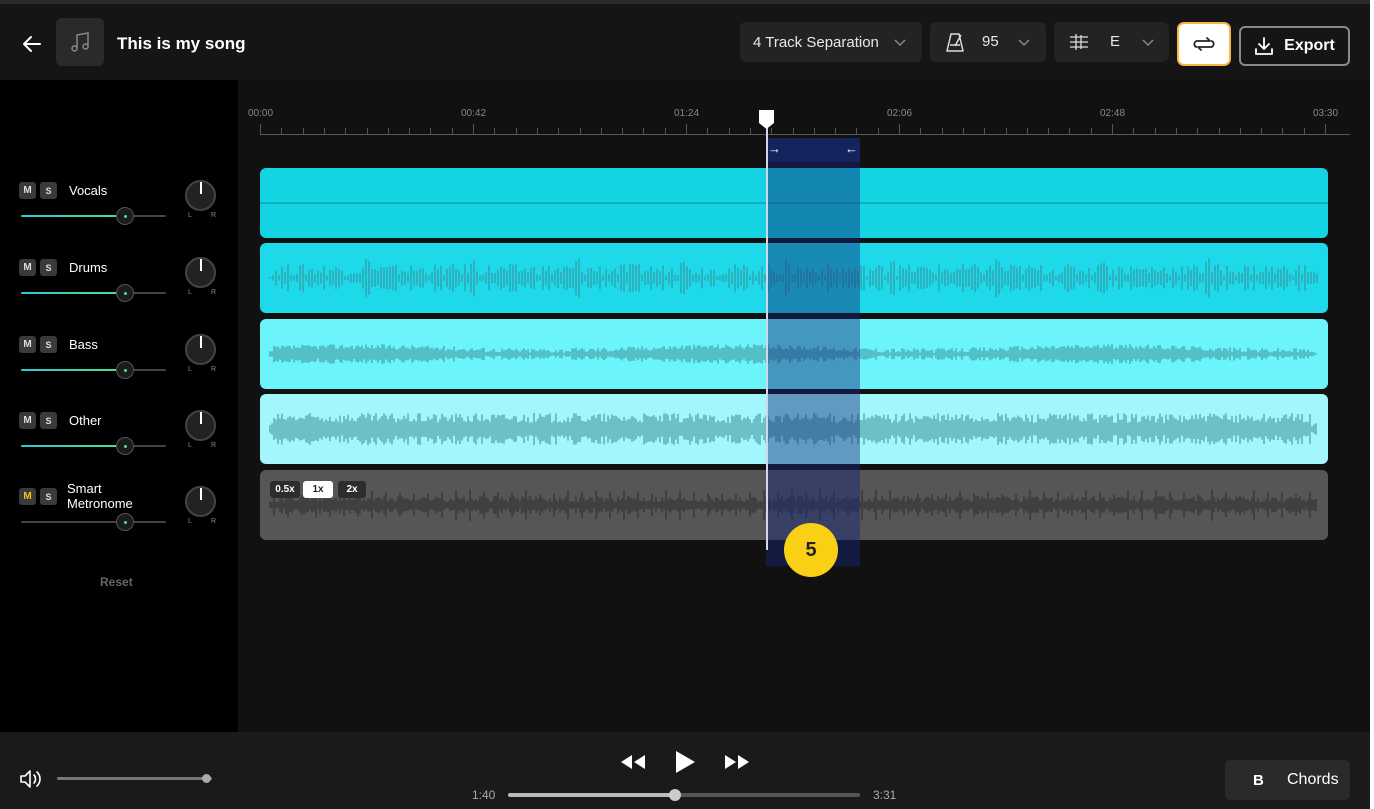 The width and height of the screenshot is (1374, 809). I want to click on song-title: This is my song, so click(181, 43).